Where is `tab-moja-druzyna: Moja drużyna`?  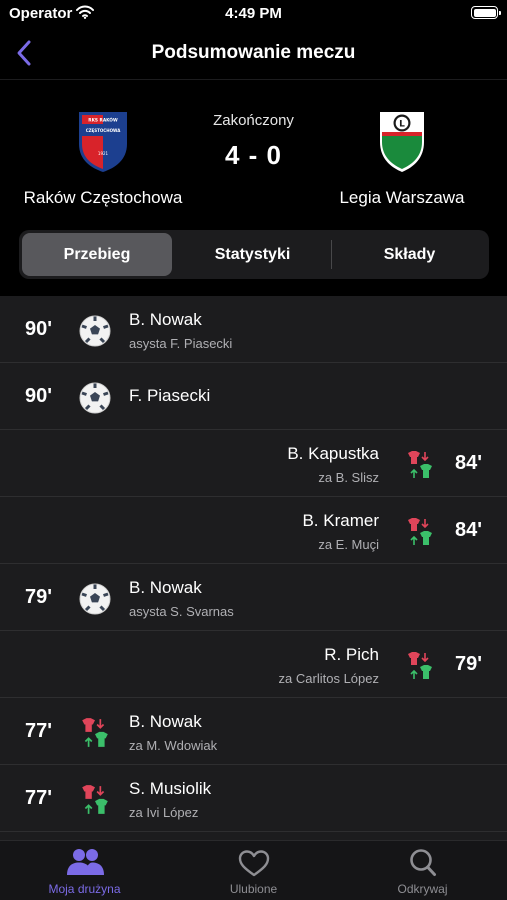
tab-moja-druzyna: Moja drużyna is located at coordinates (84, 871).